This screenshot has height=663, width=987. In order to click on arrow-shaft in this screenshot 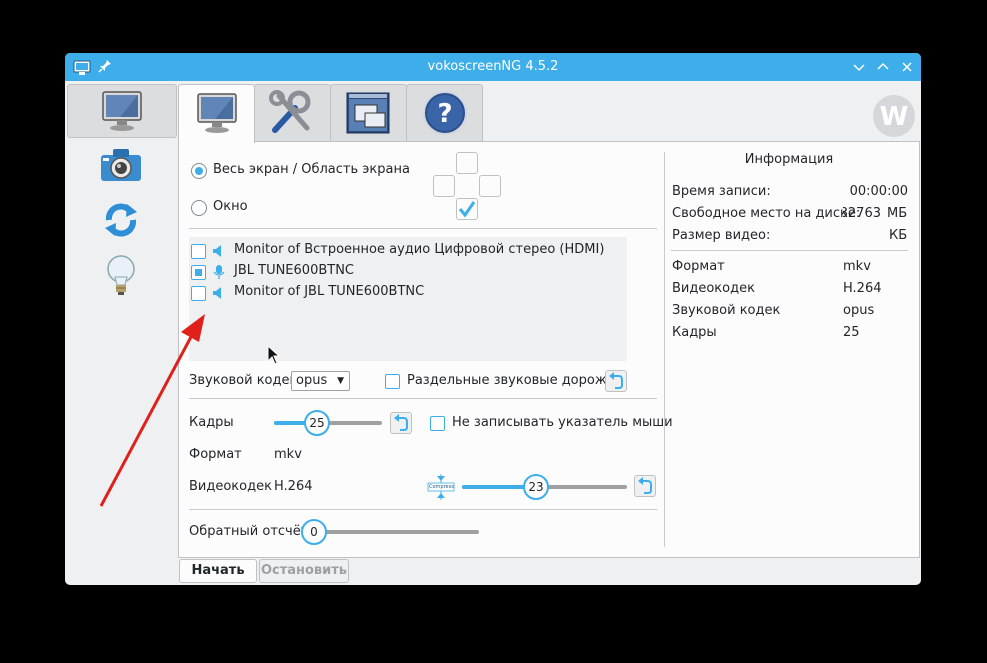, I will do `click(146, 420)`.